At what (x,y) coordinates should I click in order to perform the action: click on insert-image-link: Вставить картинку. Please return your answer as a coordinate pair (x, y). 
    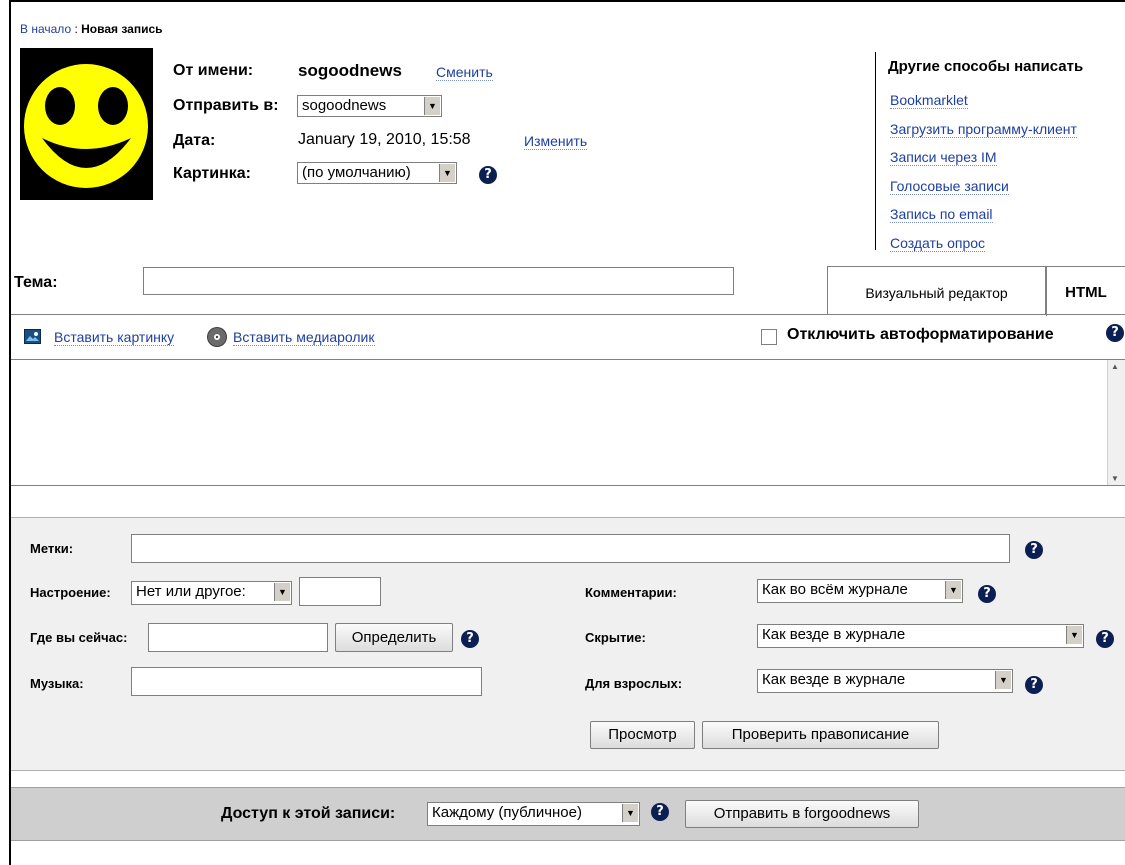
    Looking at the image, I should click on (114, 337).